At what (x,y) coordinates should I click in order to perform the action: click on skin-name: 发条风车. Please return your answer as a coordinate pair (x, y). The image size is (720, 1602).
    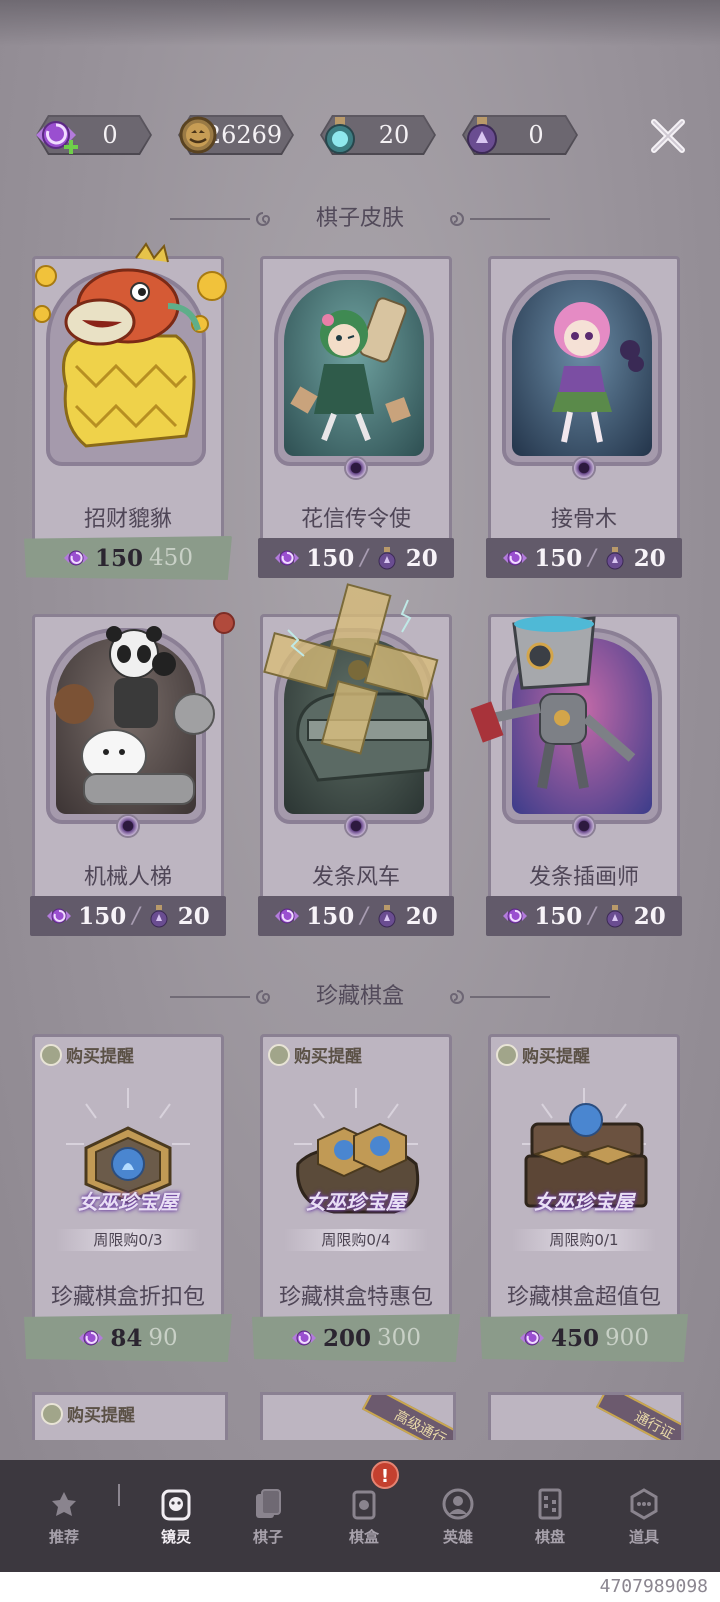
    Looking at the image, I should click on (355, 877).